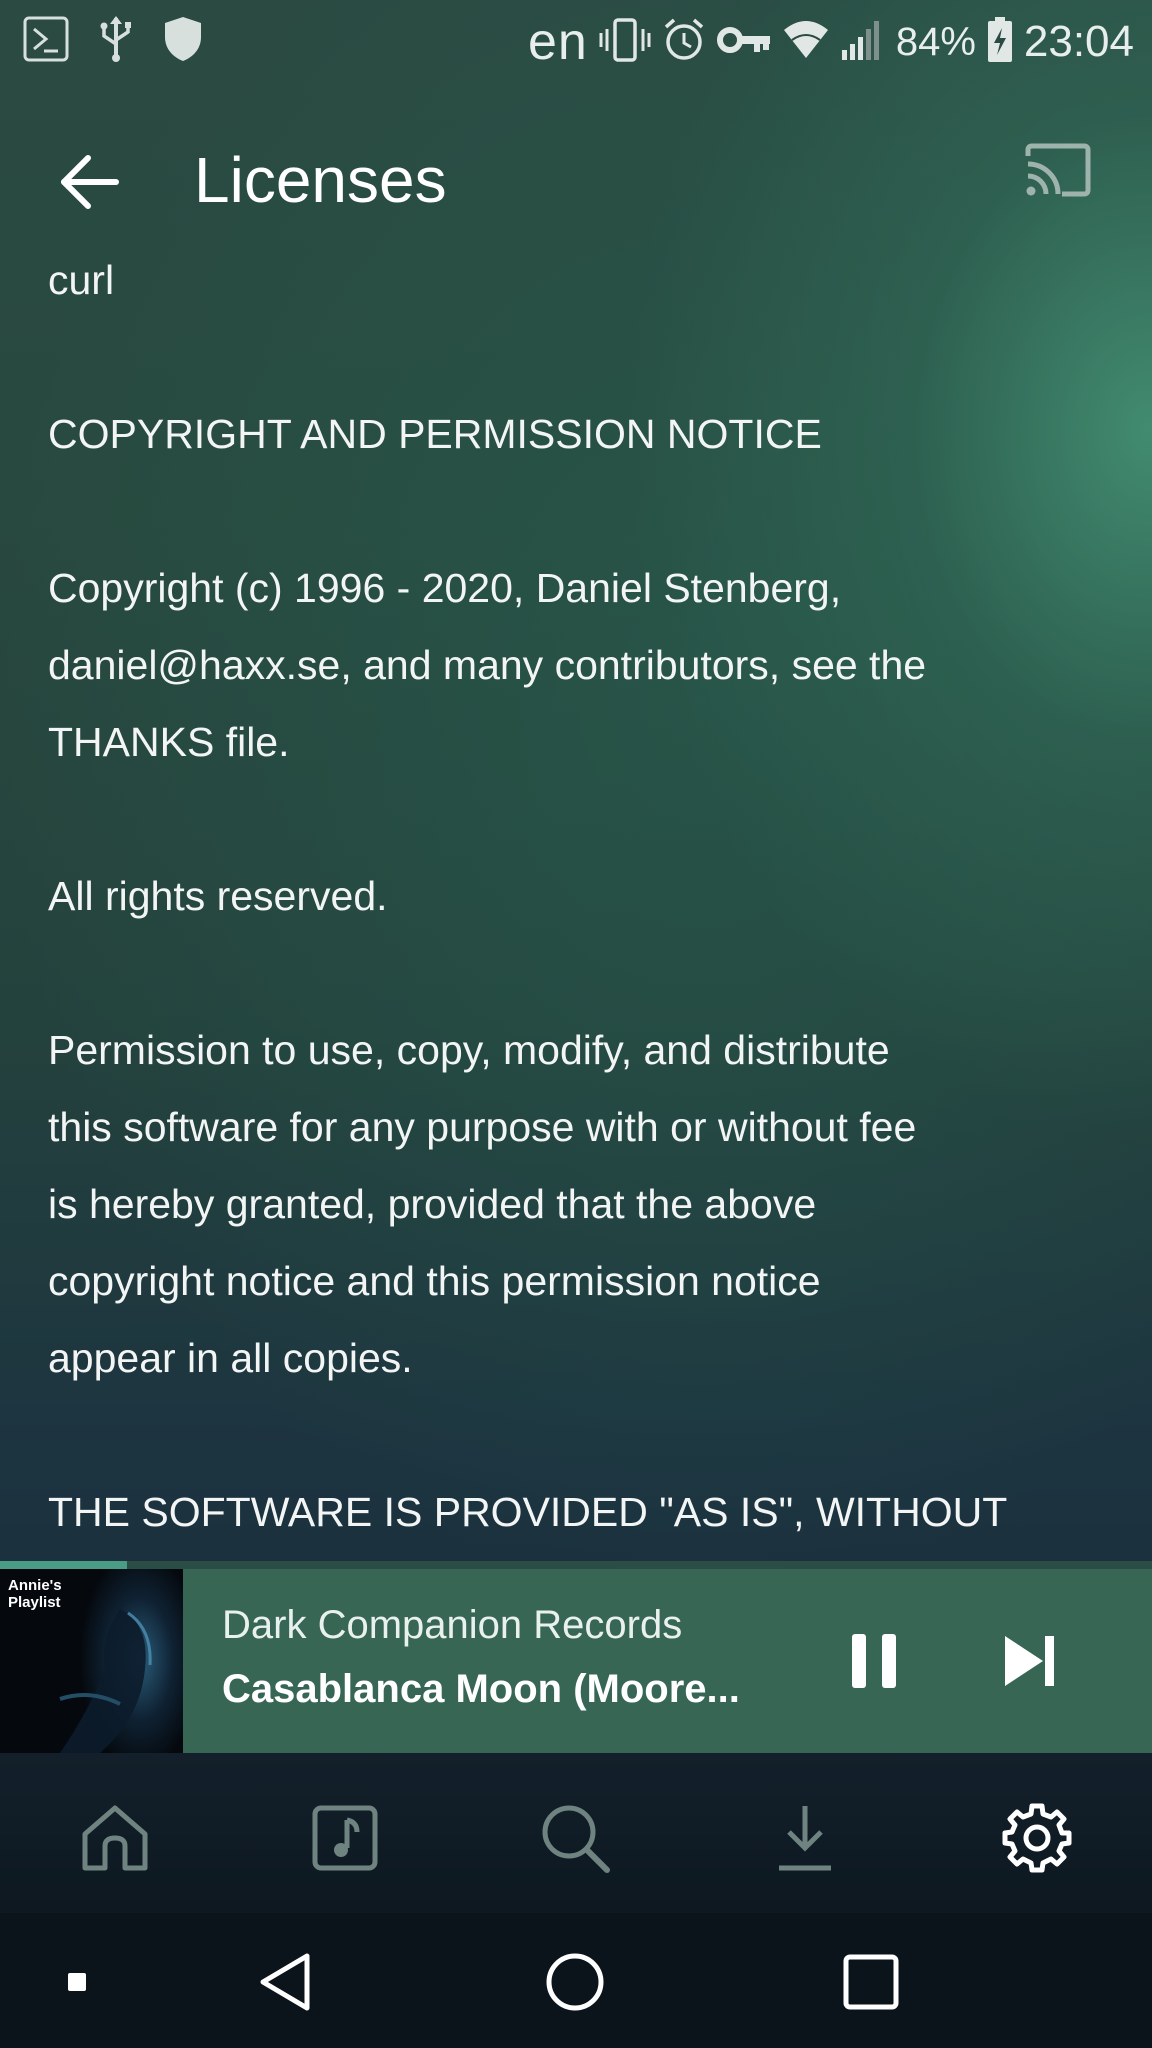 The image size is (1152, 2048). What do you see at coordinates (77, 1982) in the screenshot?
I see `dot-indicator` at bounding box center [77, 1982].